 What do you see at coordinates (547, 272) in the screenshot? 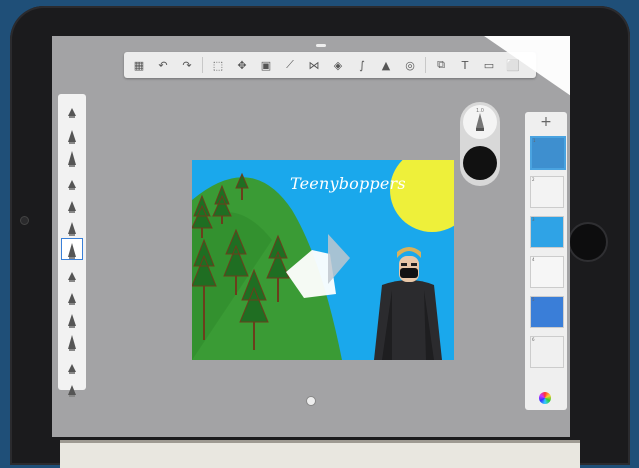
I see `layer-thumbnail: 4` at bounding box center [547, 272].